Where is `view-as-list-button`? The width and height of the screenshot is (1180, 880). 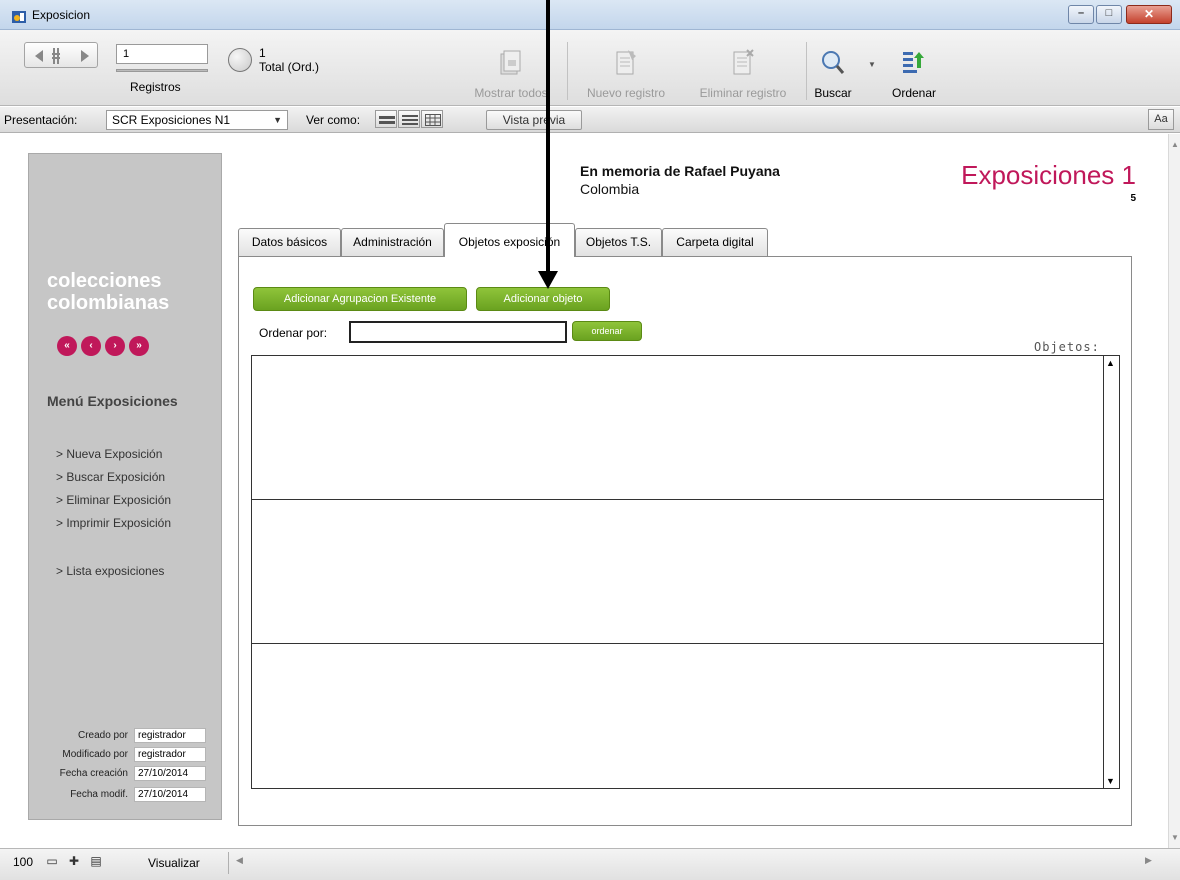
view-as-list-button is located at coordinates (409, 119).